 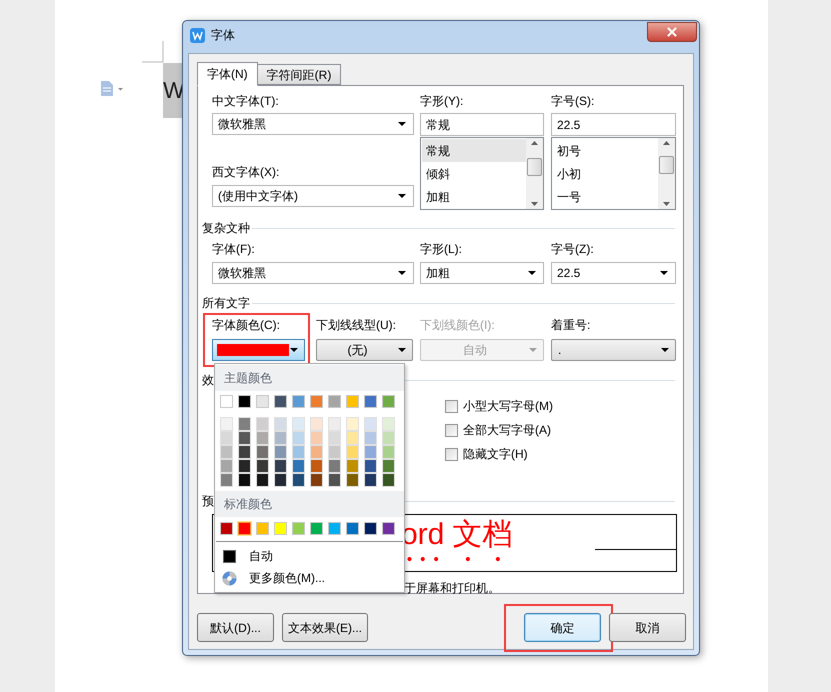 What do you see at coordinates (613, 124) in the screenshot?
I see `input-field: 22.5` at bounding box center [613, 124].